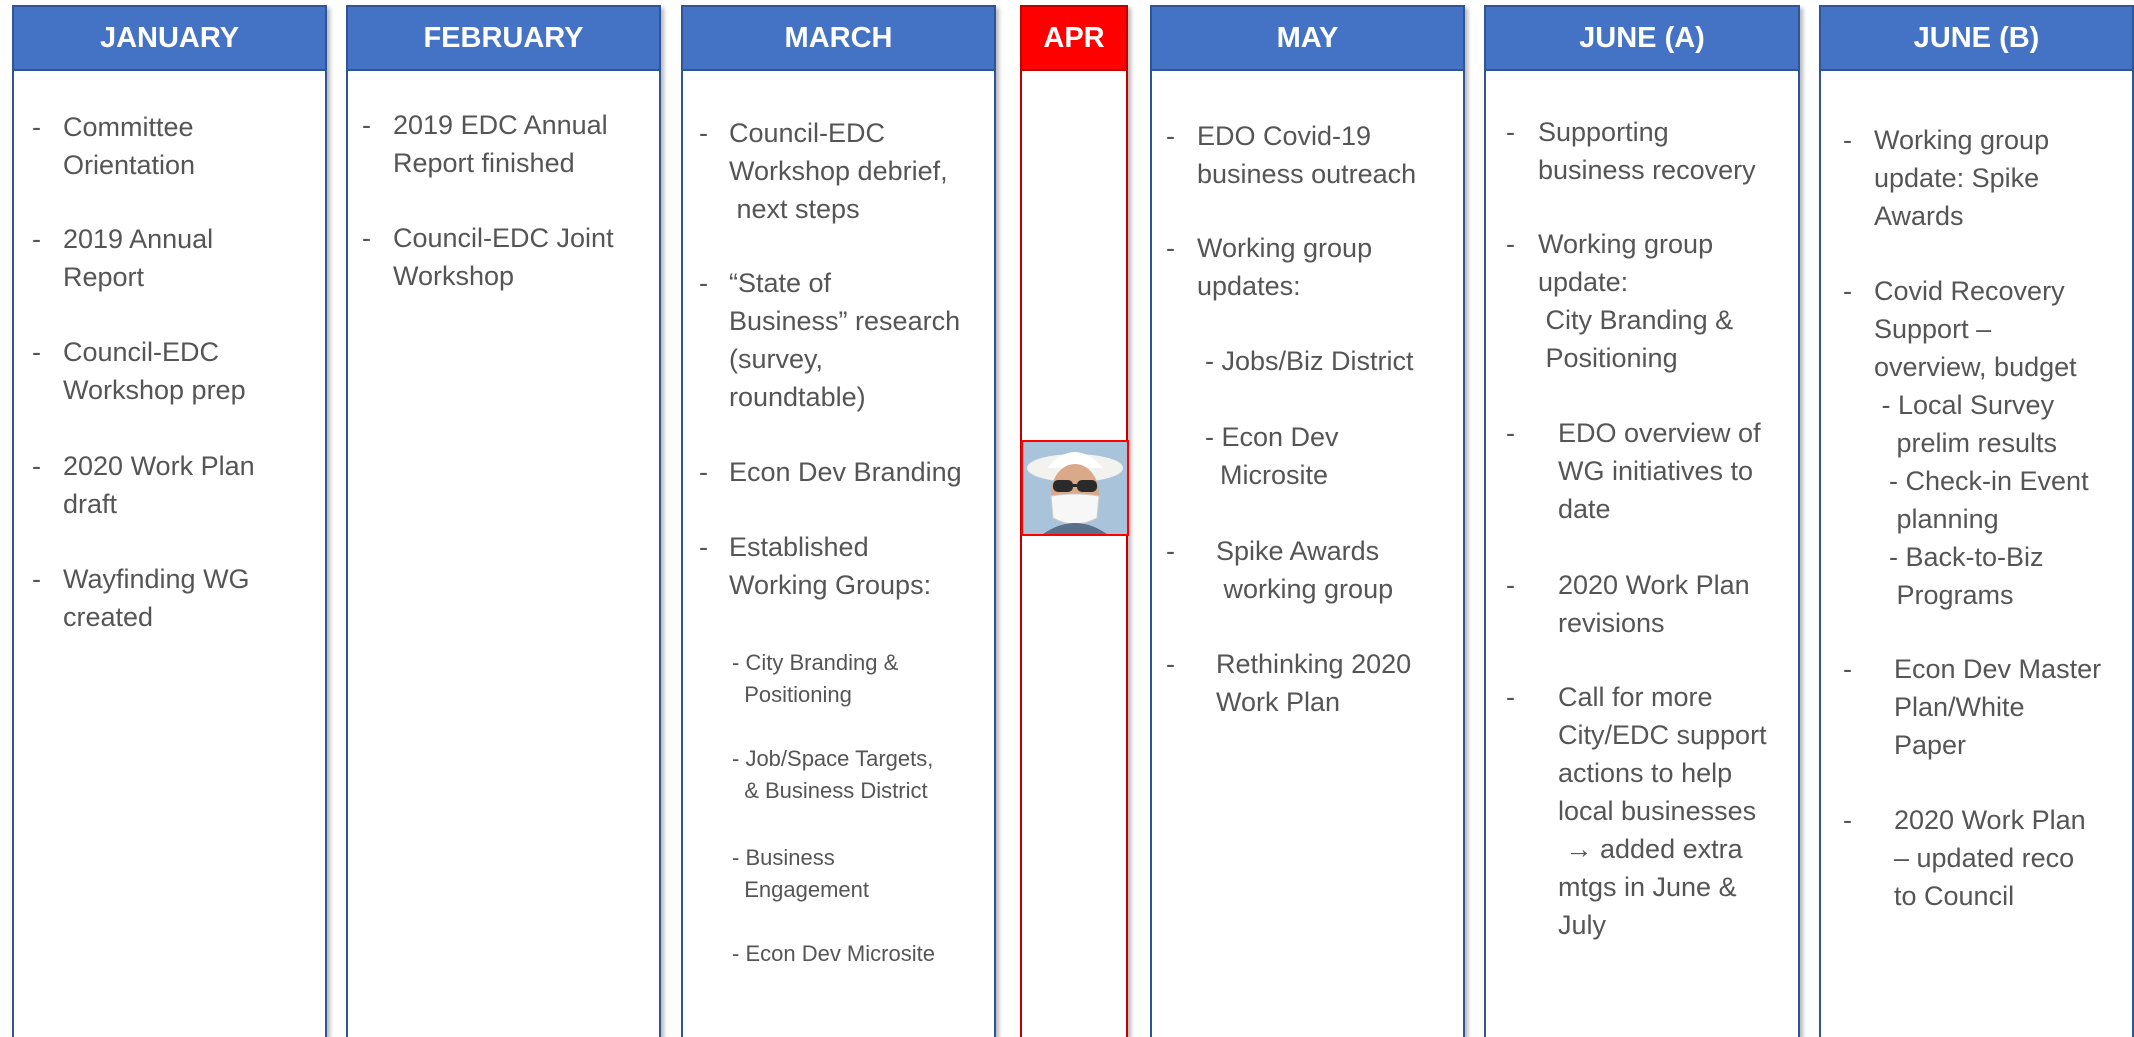 Image resolution: width=2134 pixels, height=1037 pixels. What do you see at coordinates (503, 39) in the screenshot?
I see `column-header-february: FEBRUARY` at bounding box center [503, 39].